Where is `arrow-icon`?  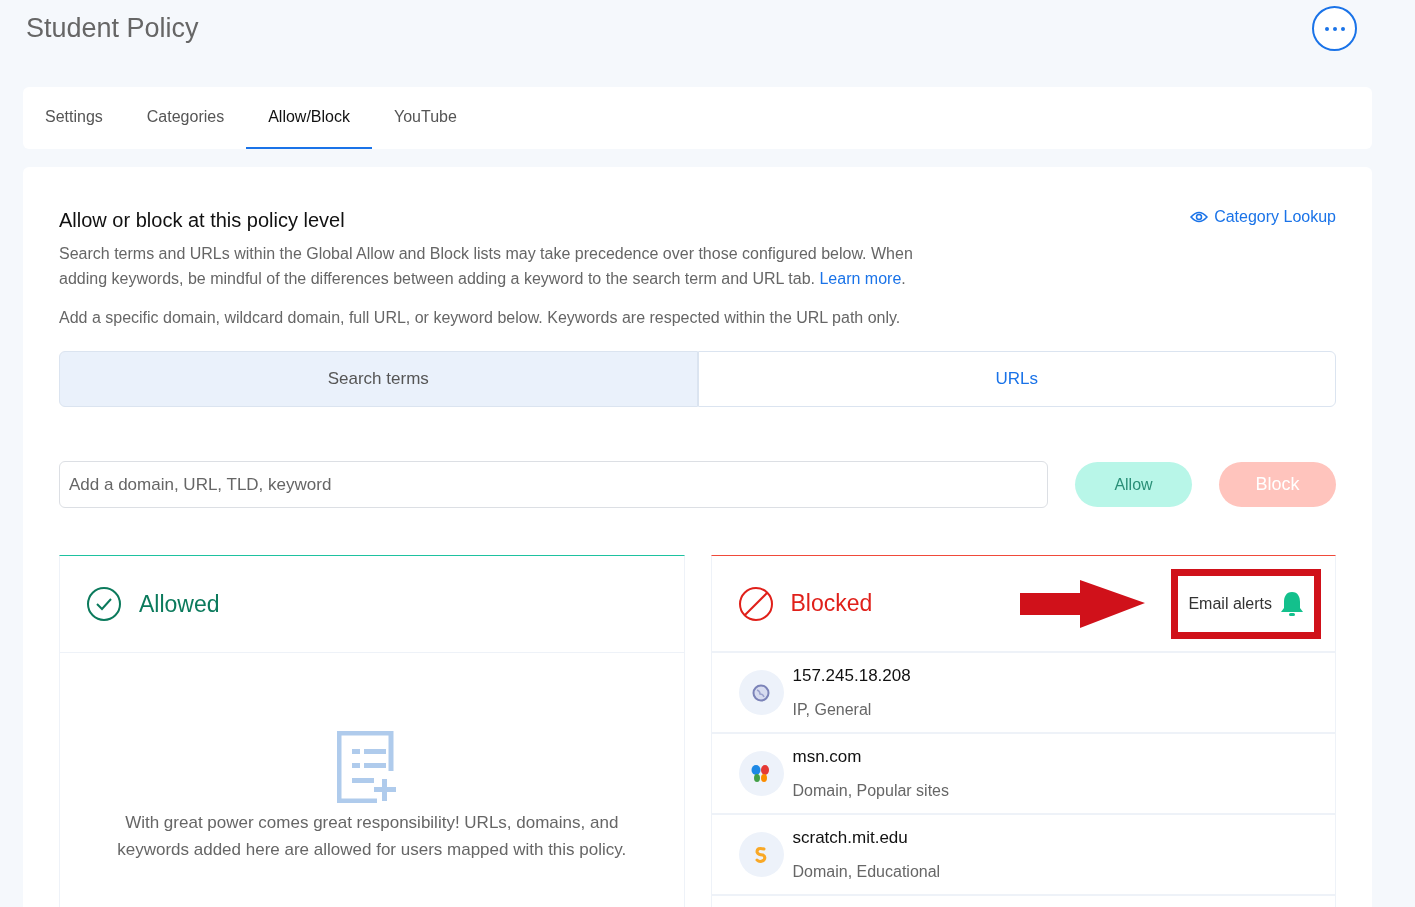
arrow-icon is located at coordinates (1083, 603).